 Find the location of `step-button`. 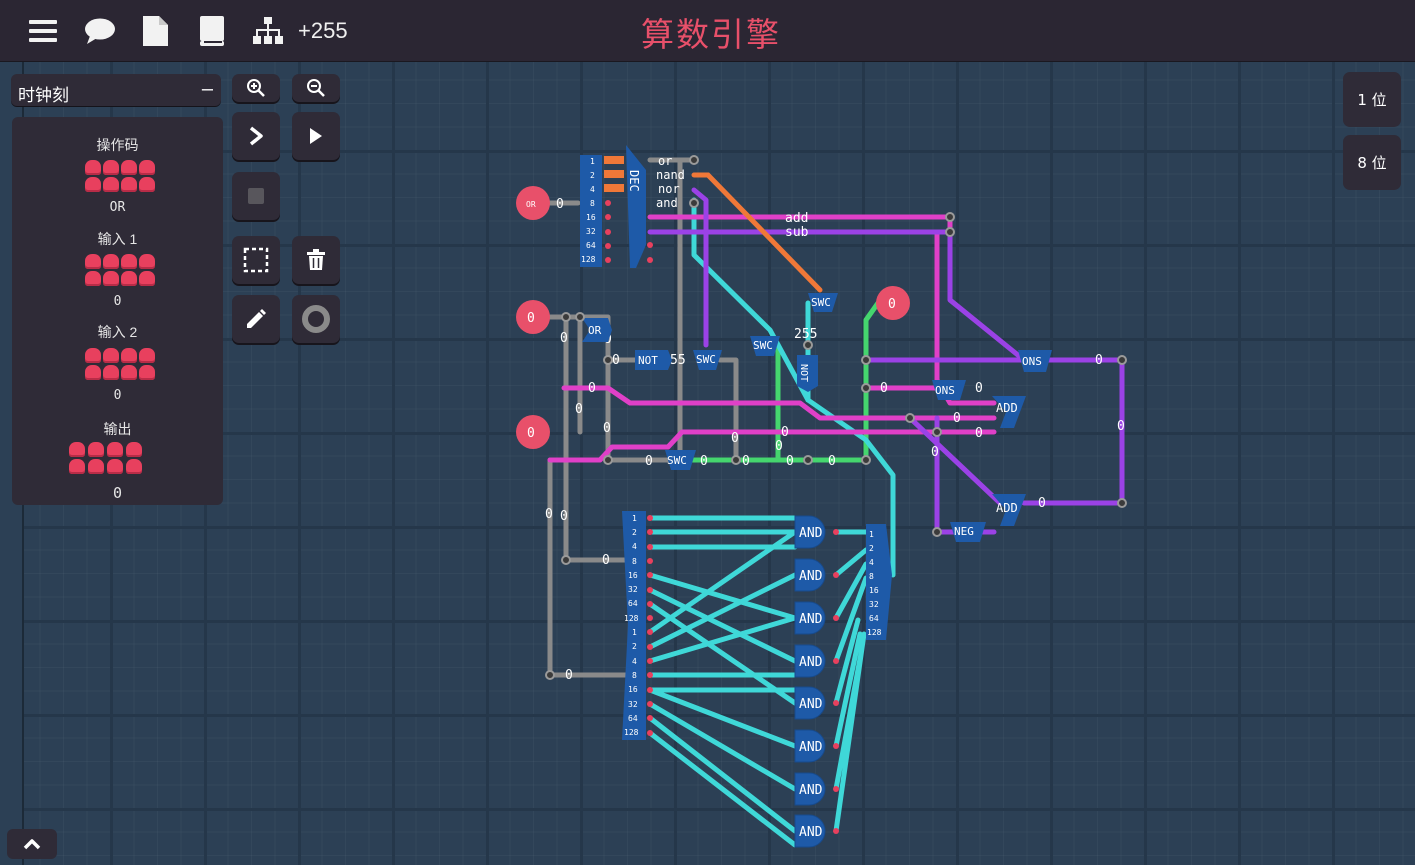

step-button is located at coordinates (256, 136).